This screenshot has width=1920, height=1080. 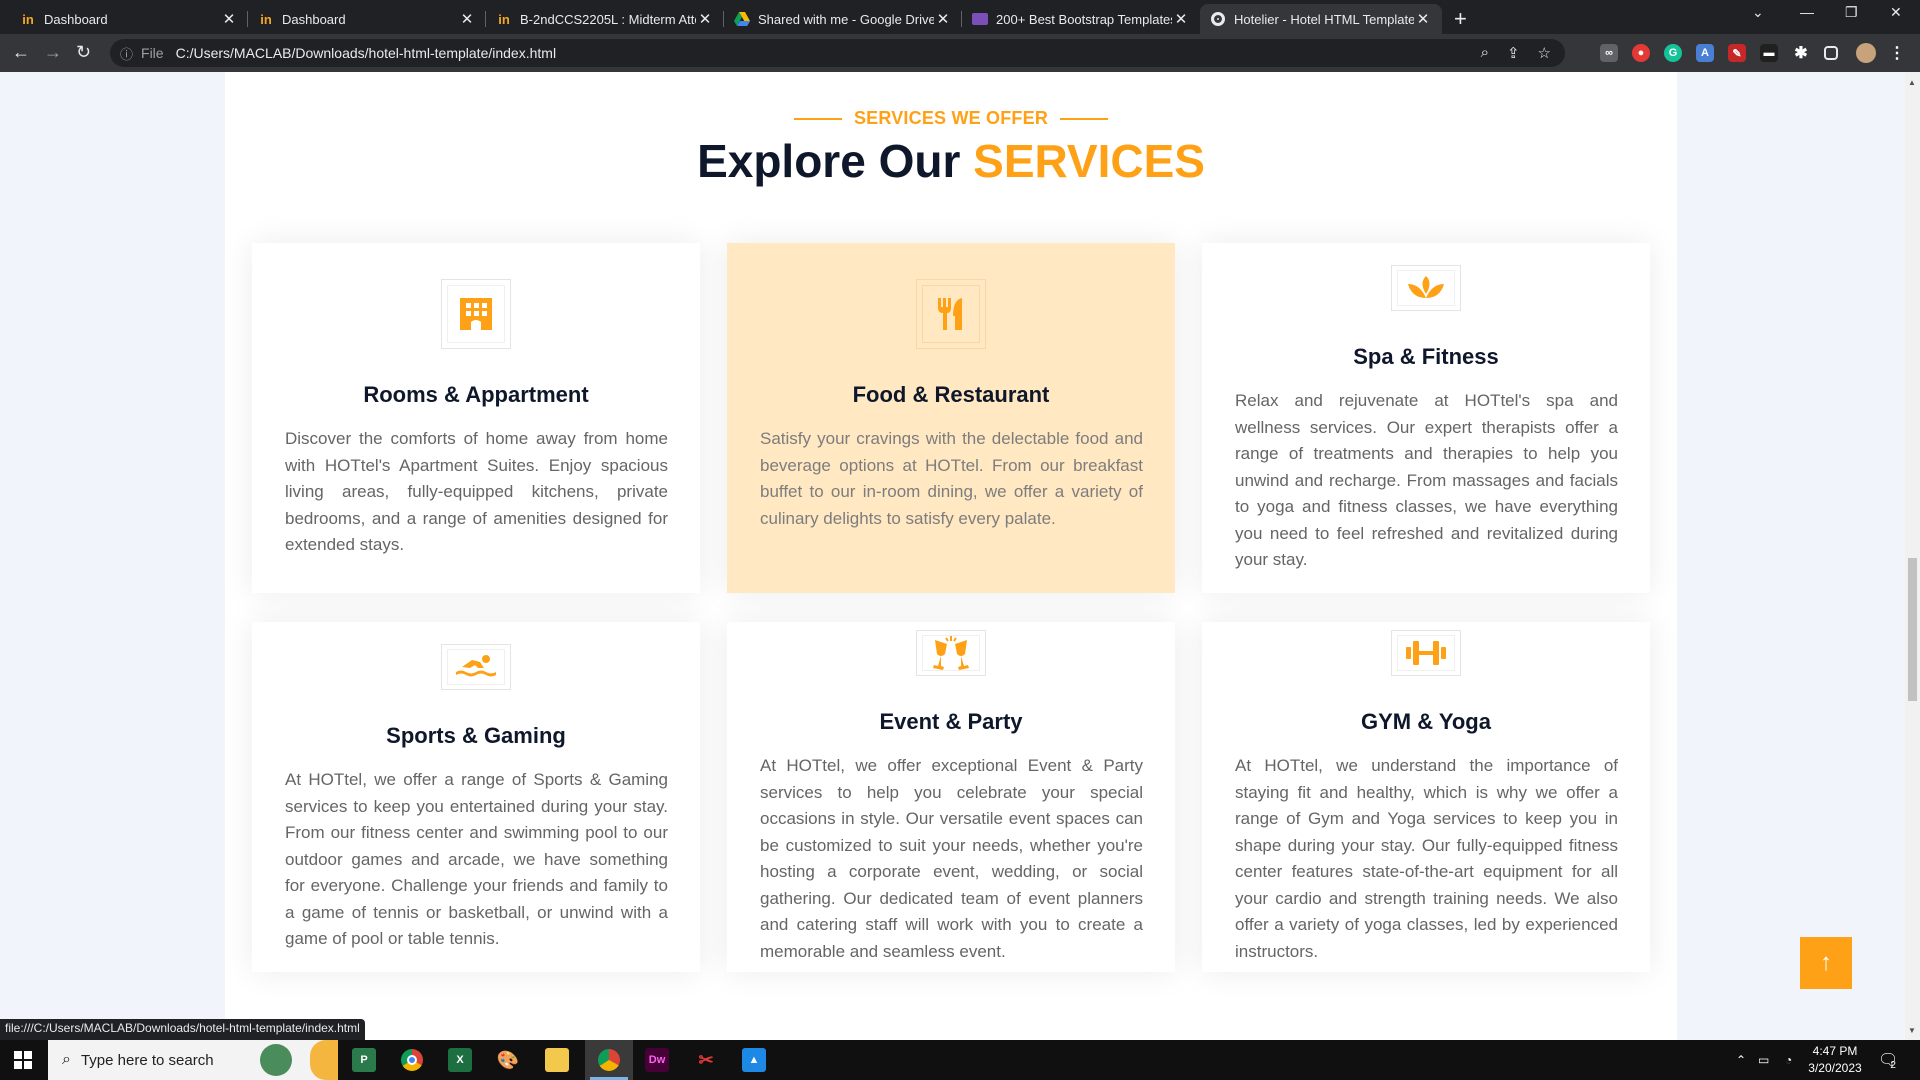 I want to click on clock-time: 4:47 PM, so click(x=1835, y=1051).